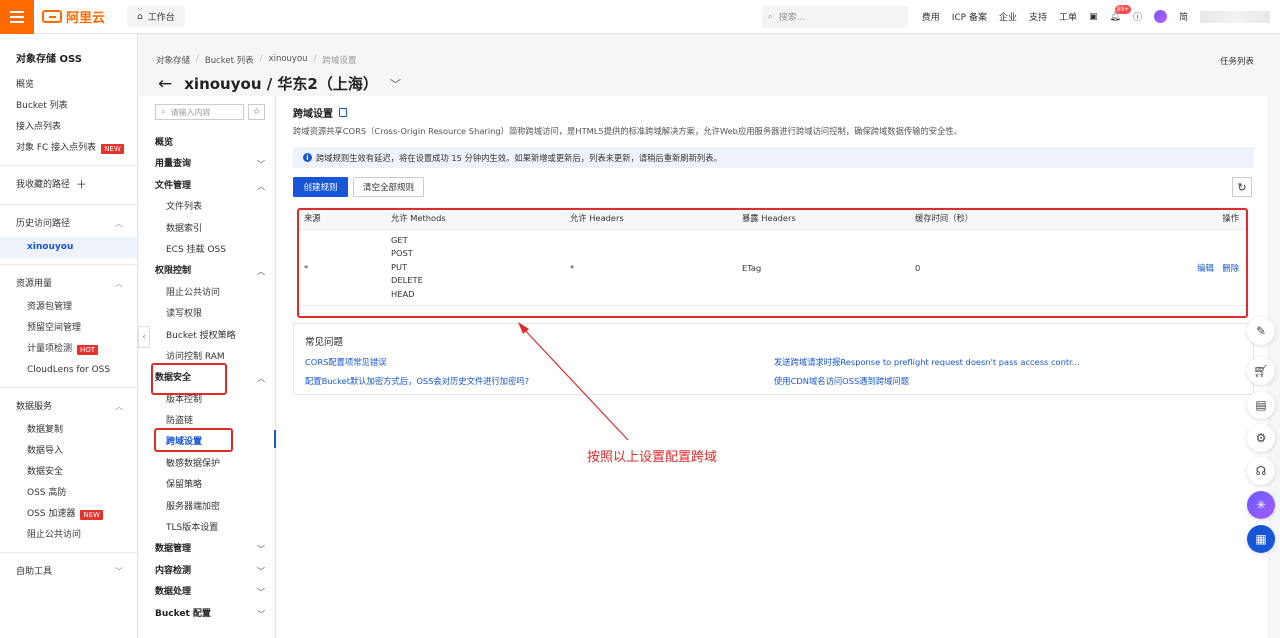  I want to click on nav-history-xinouyou: xinouyou, so click(68, 247).